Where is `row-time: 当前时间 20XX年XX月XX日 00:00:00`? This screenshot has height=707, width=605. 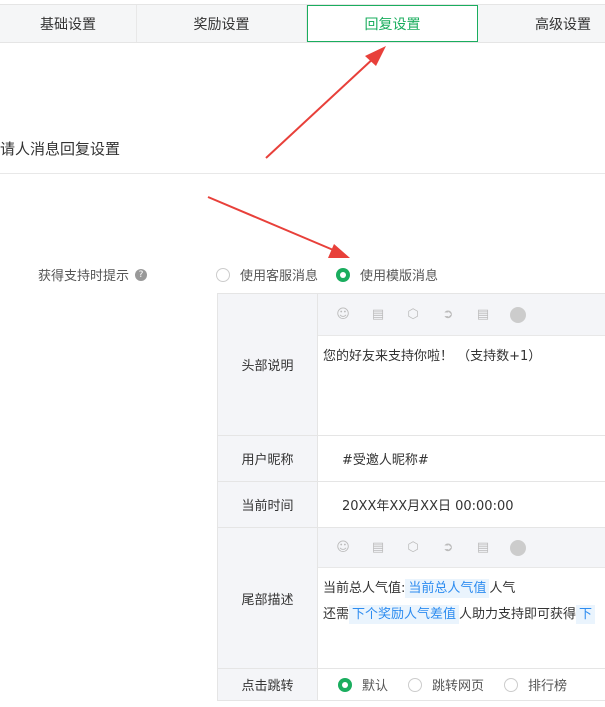
row-time: 当前时间 20XX年XX月XX日 00:00:00 is located at coordinates (411, 505).